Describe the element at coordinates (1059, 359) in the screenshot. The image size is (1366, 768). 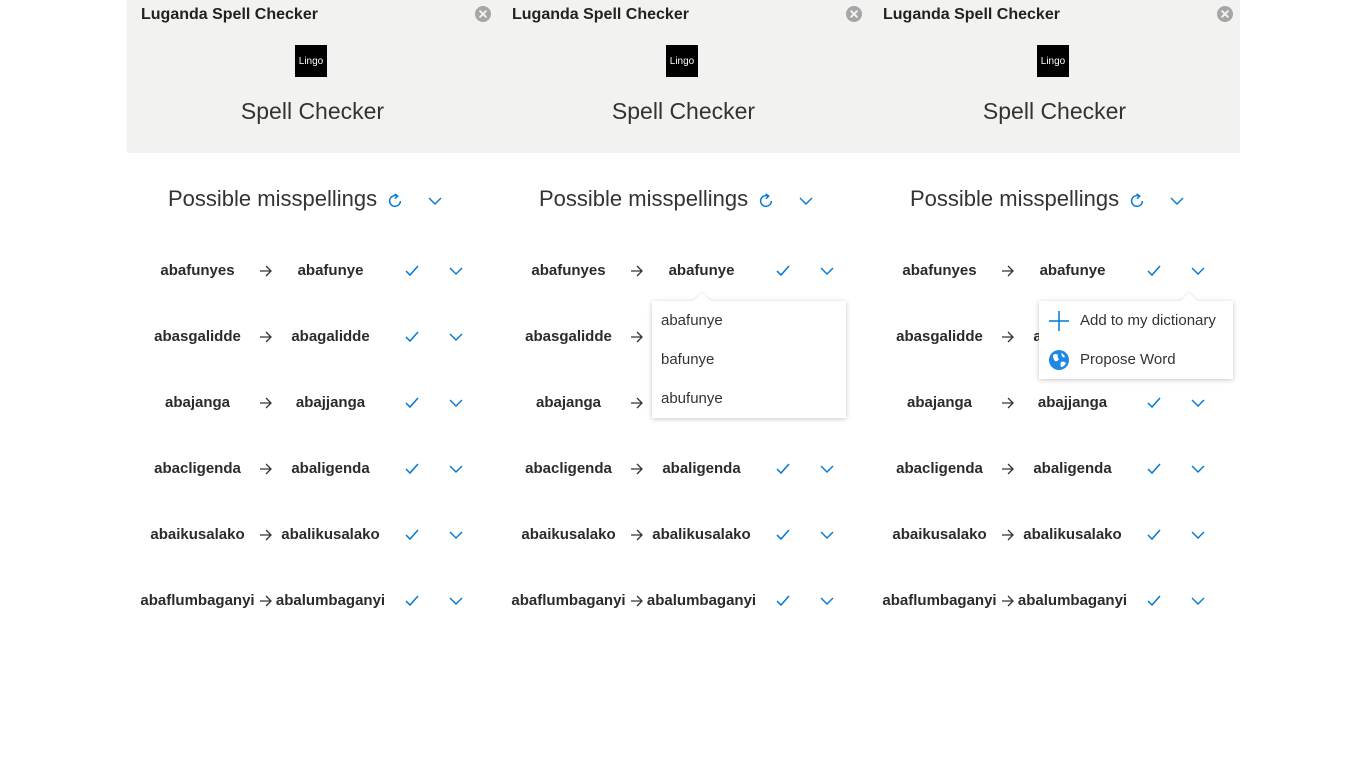
I see `globe-icon` at that location.